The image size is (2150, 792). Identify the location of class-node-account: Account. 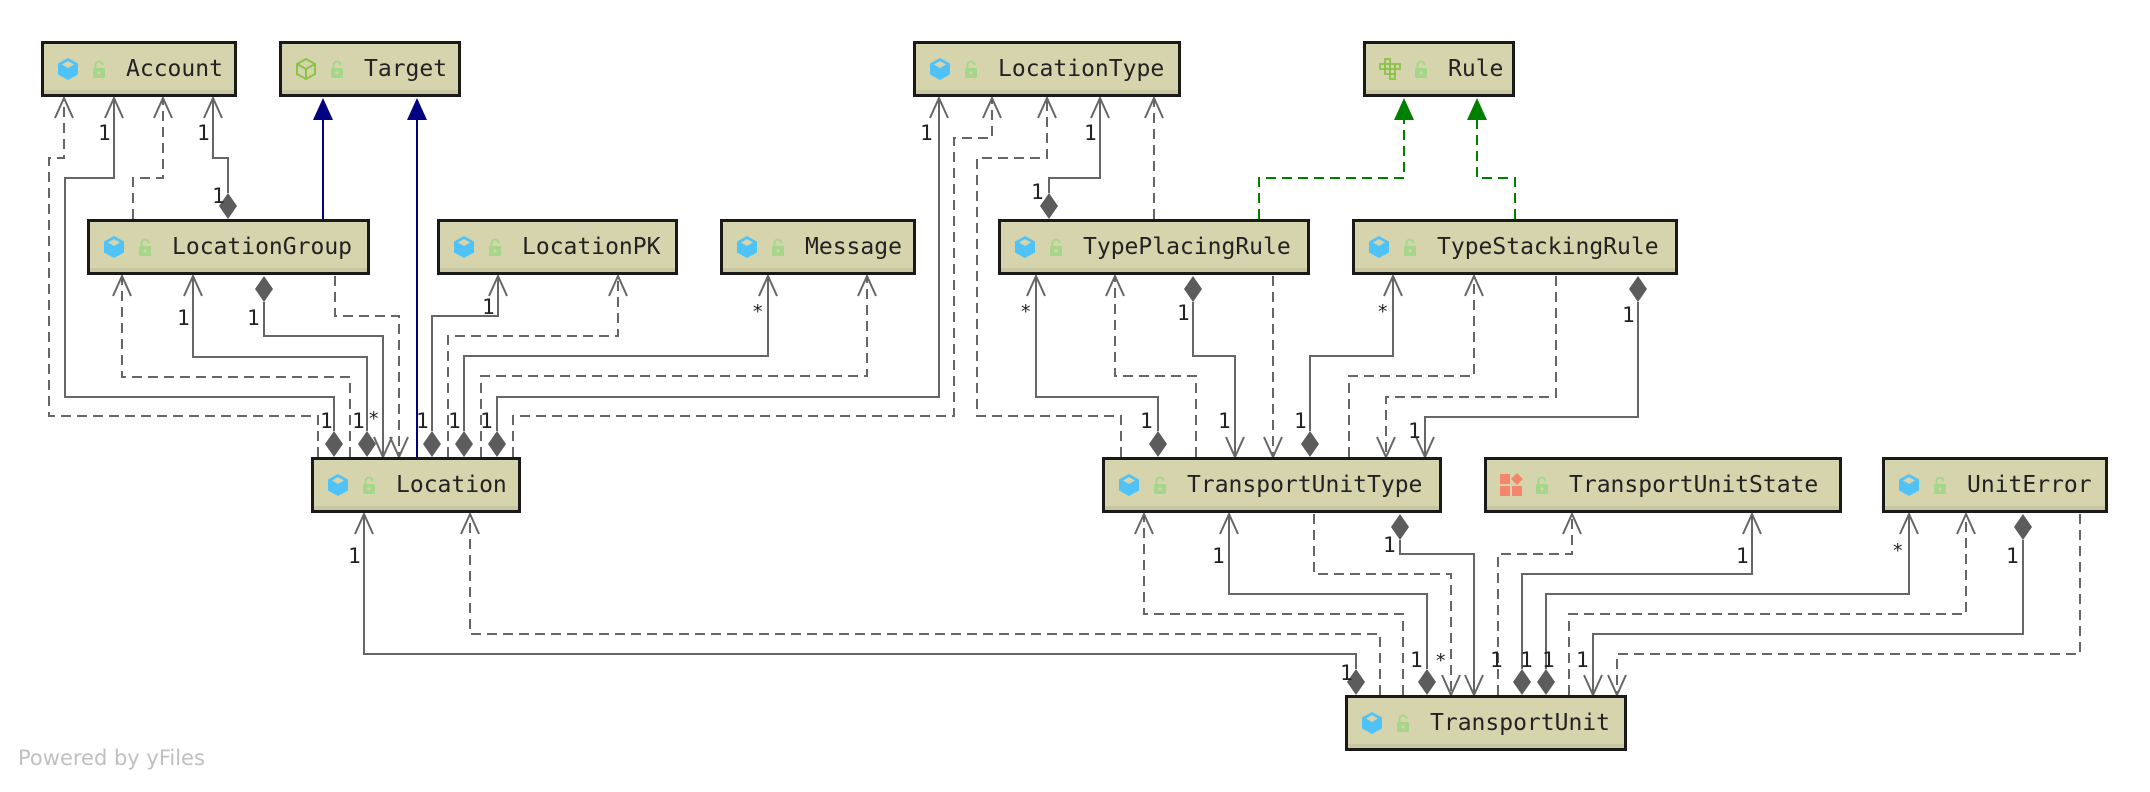
(139, 69).